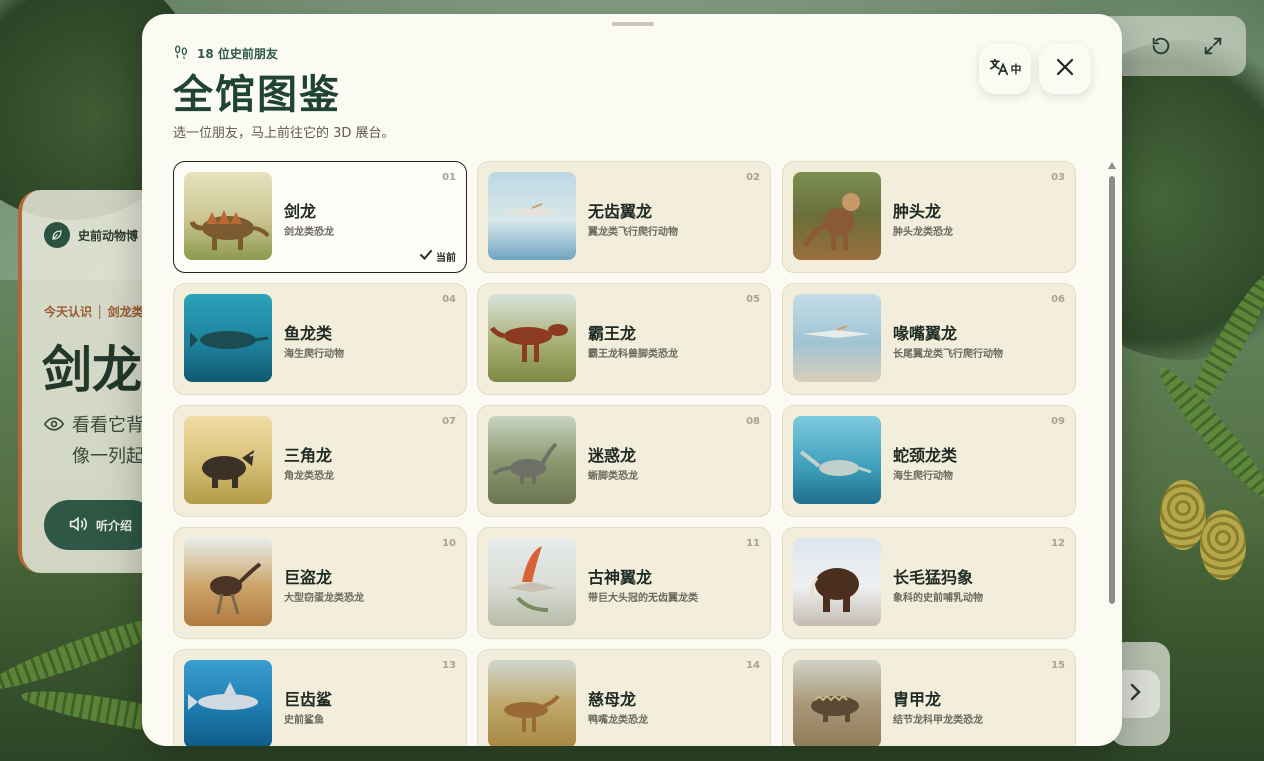 Image resolution: width=1264 pixels, height=761 pixels. I want to click on animal-name: 喙嘴翼龙, so click(925, 333).